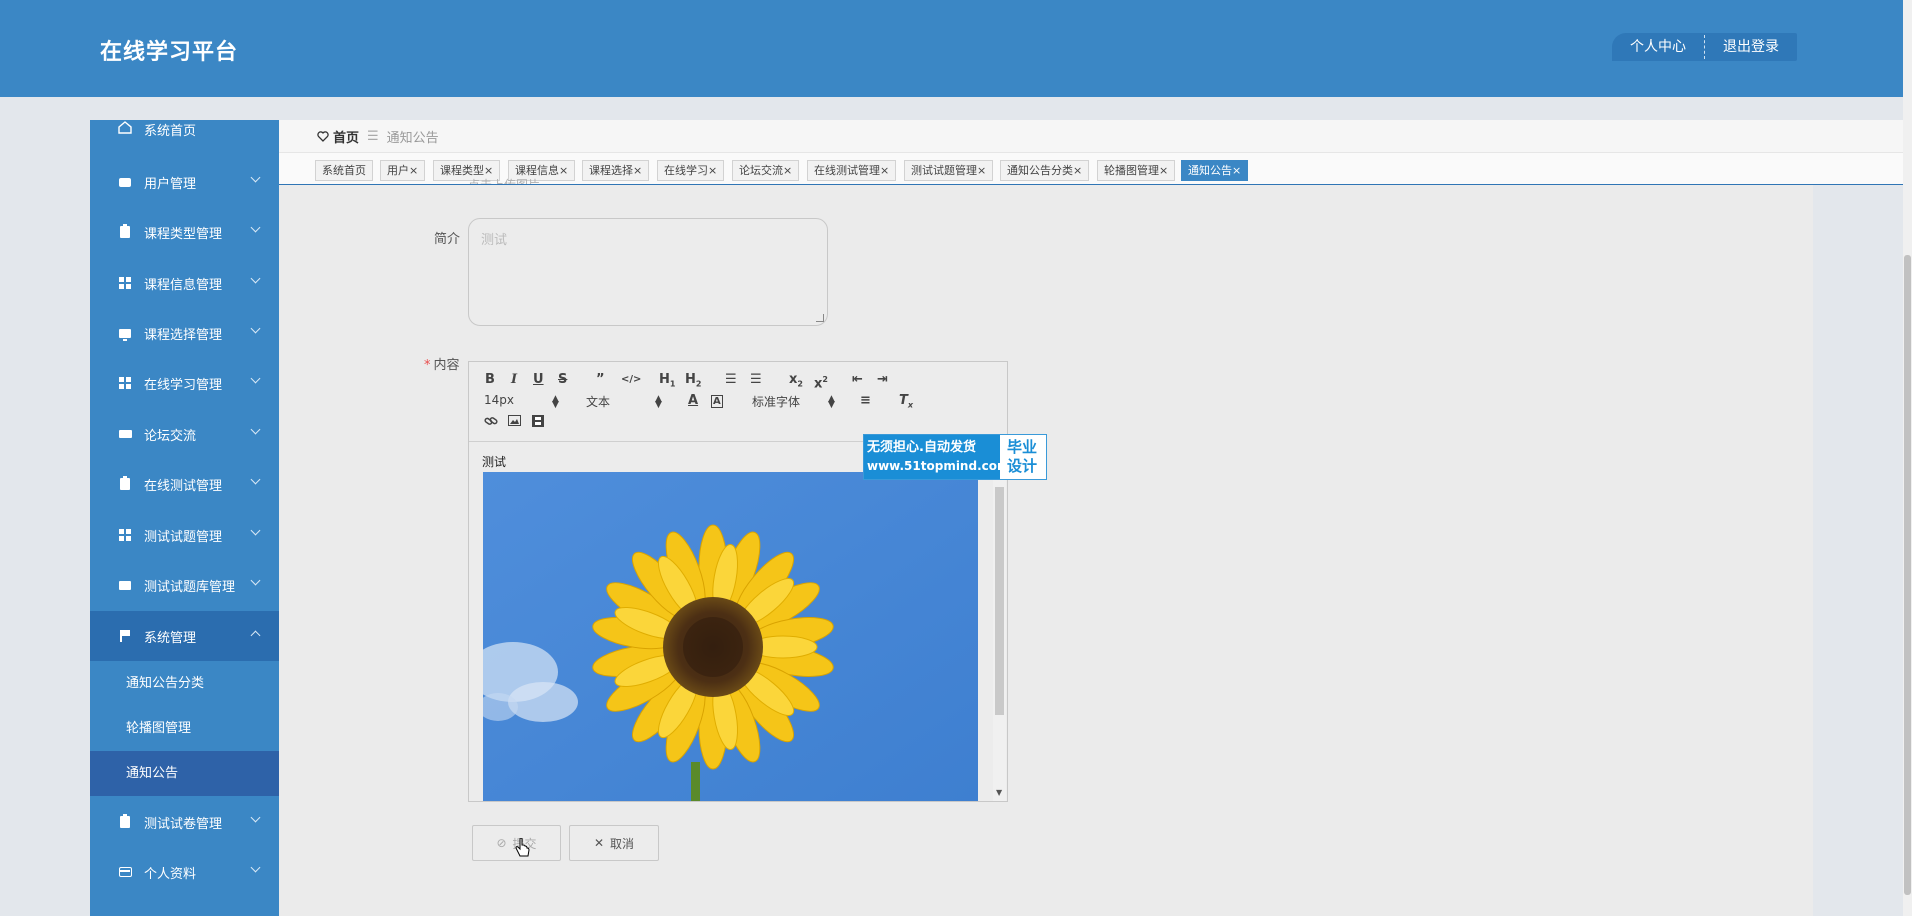  Describe the element at coordinates (170, 184) in the screenshot. I see `sidebar-item-label: 用户管理` at that location.